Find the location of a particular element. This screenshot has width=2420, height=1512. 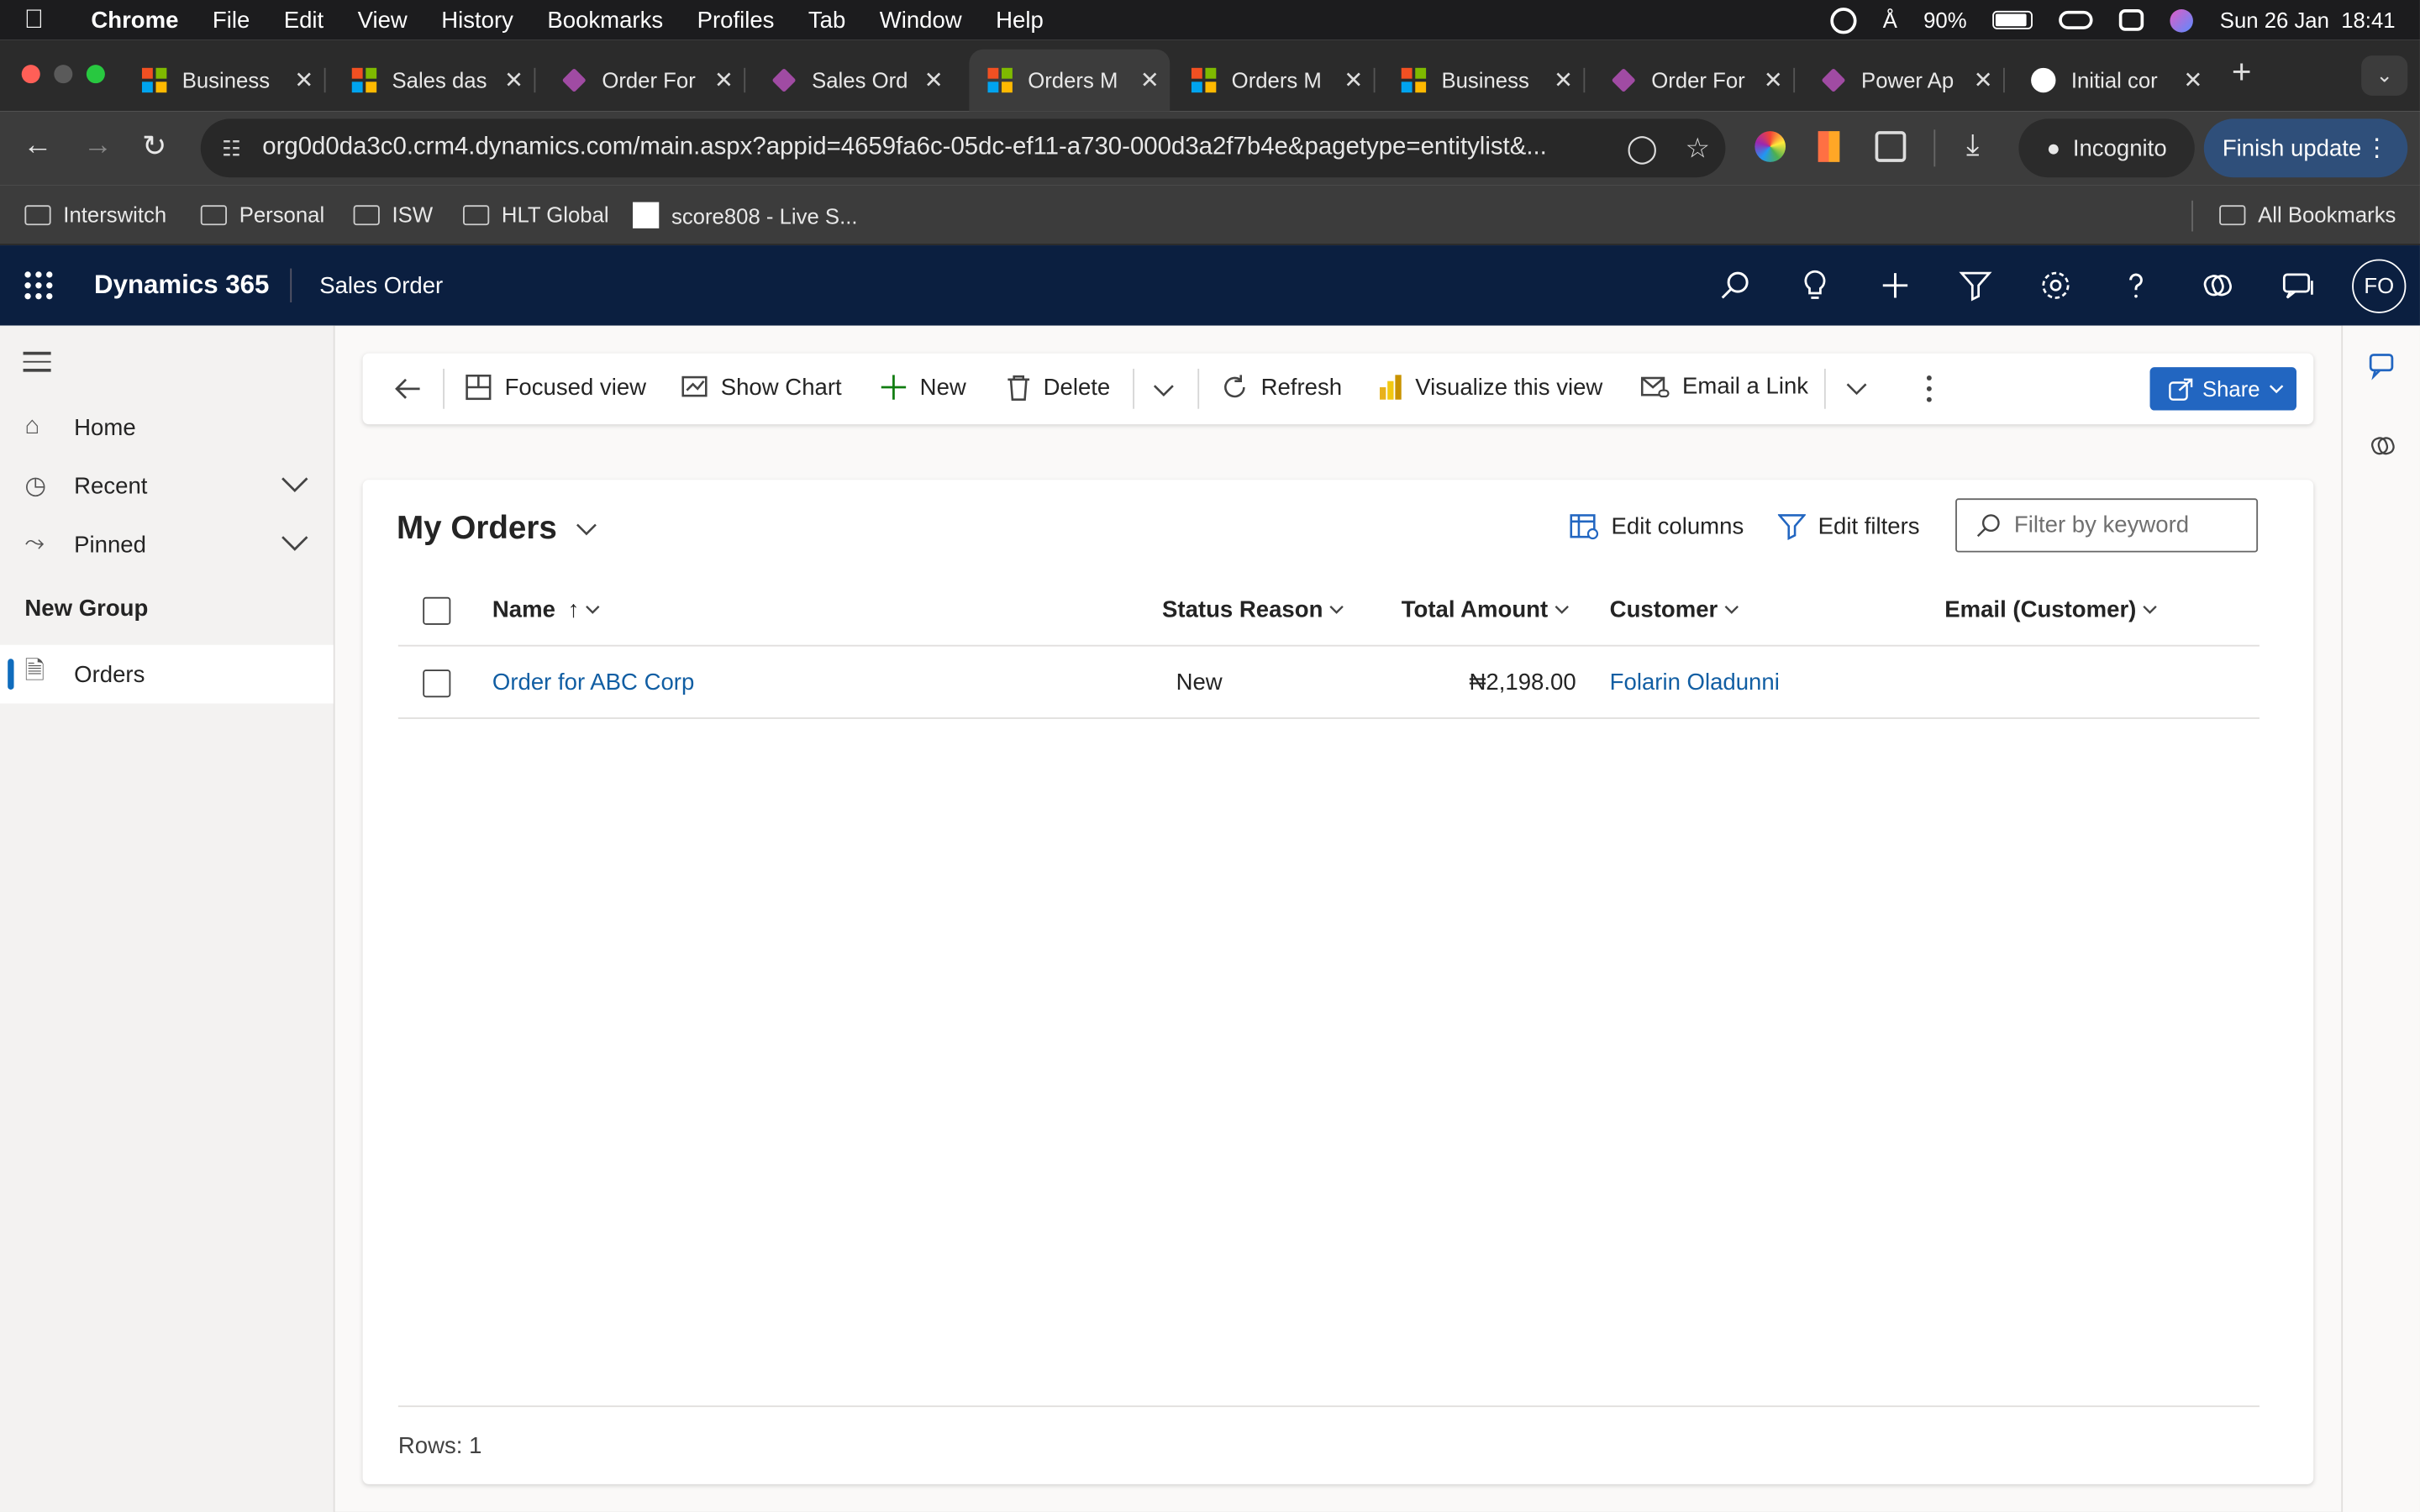

site-settings-icon: ☷ is located at coordinates (232, 148).